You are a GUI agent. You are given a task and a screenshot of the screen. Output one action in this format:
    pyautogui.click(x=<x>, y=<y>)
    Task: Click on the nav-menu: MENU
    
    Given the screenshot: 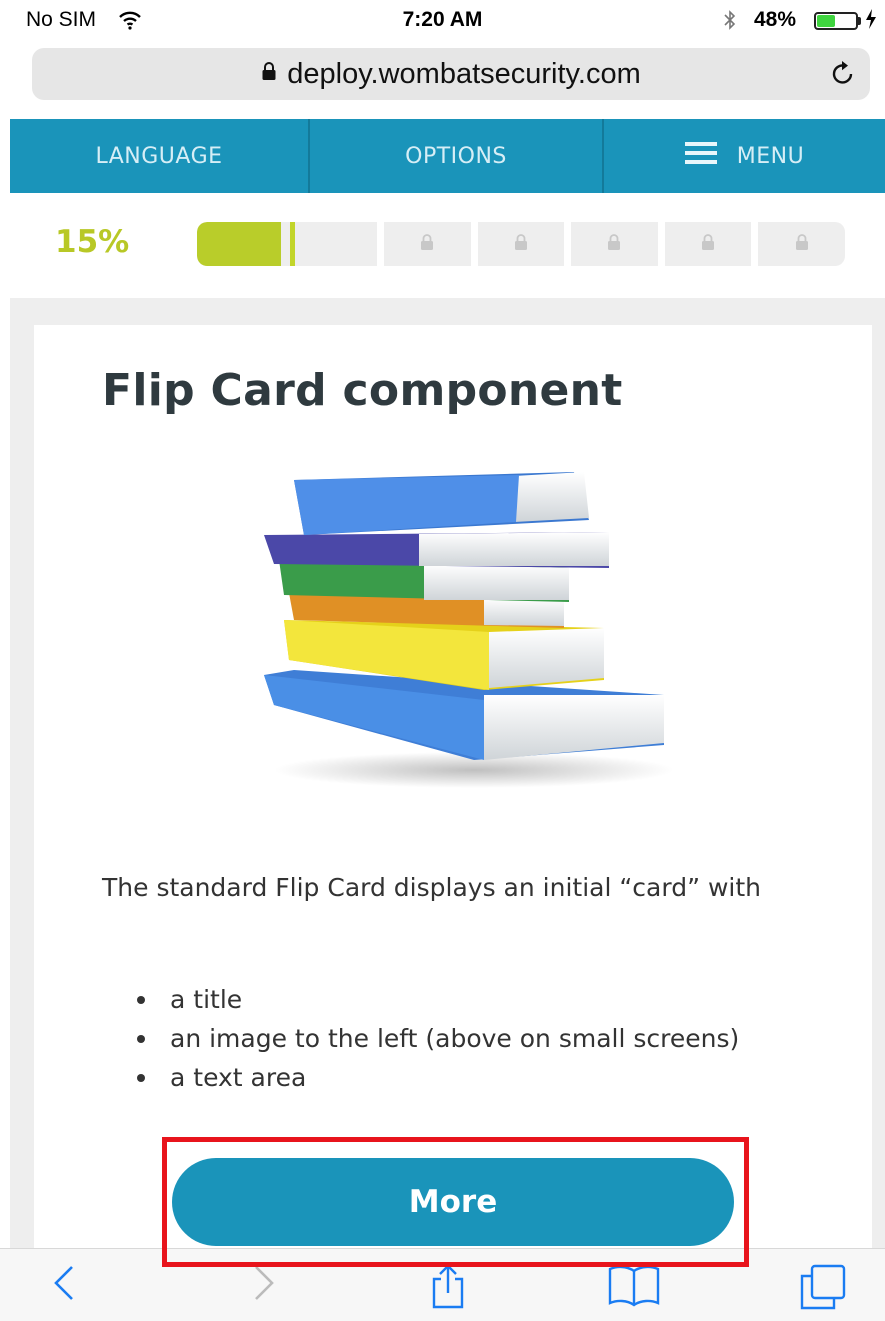 What is the action you would take?
    pyautogui.click(x=743, y=156)
    